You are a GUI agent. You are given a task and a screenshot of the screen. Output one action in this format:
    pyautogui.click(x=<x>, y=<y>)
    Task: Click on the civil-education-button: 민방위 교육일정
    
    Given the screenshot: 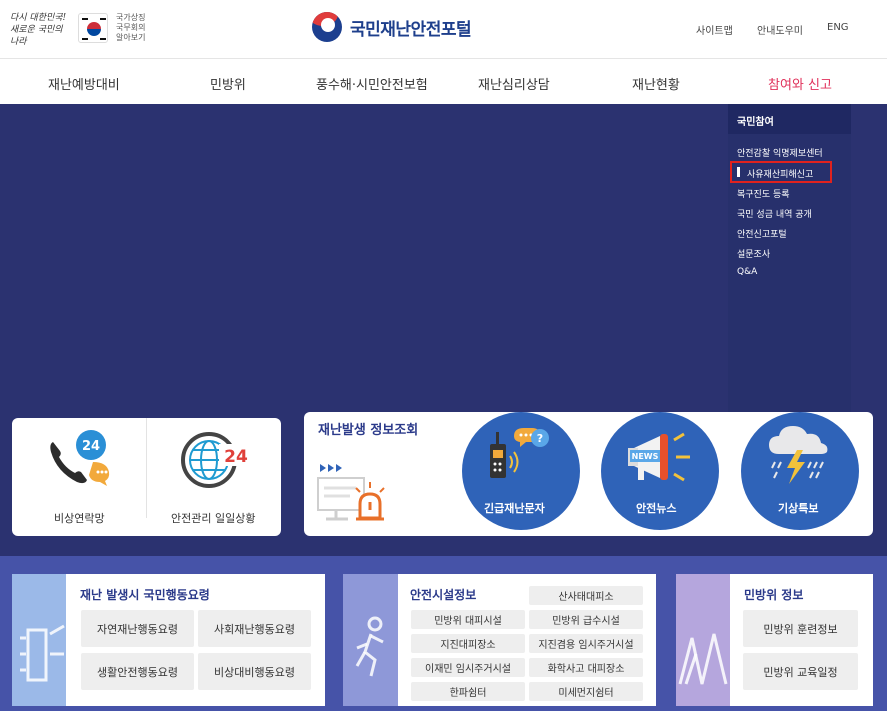 What is the action you would take?
    pyautogui.click(x=800, y=671)
    